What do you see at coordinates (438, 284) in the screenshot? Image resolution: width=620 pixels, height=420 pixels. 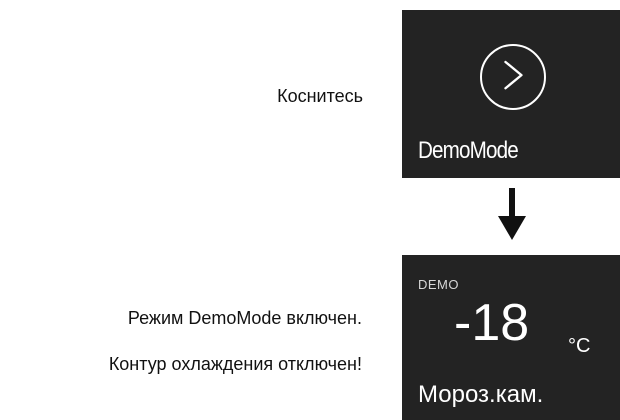 I see `demo-badge: DEMO` at bounding box center [438, 284].